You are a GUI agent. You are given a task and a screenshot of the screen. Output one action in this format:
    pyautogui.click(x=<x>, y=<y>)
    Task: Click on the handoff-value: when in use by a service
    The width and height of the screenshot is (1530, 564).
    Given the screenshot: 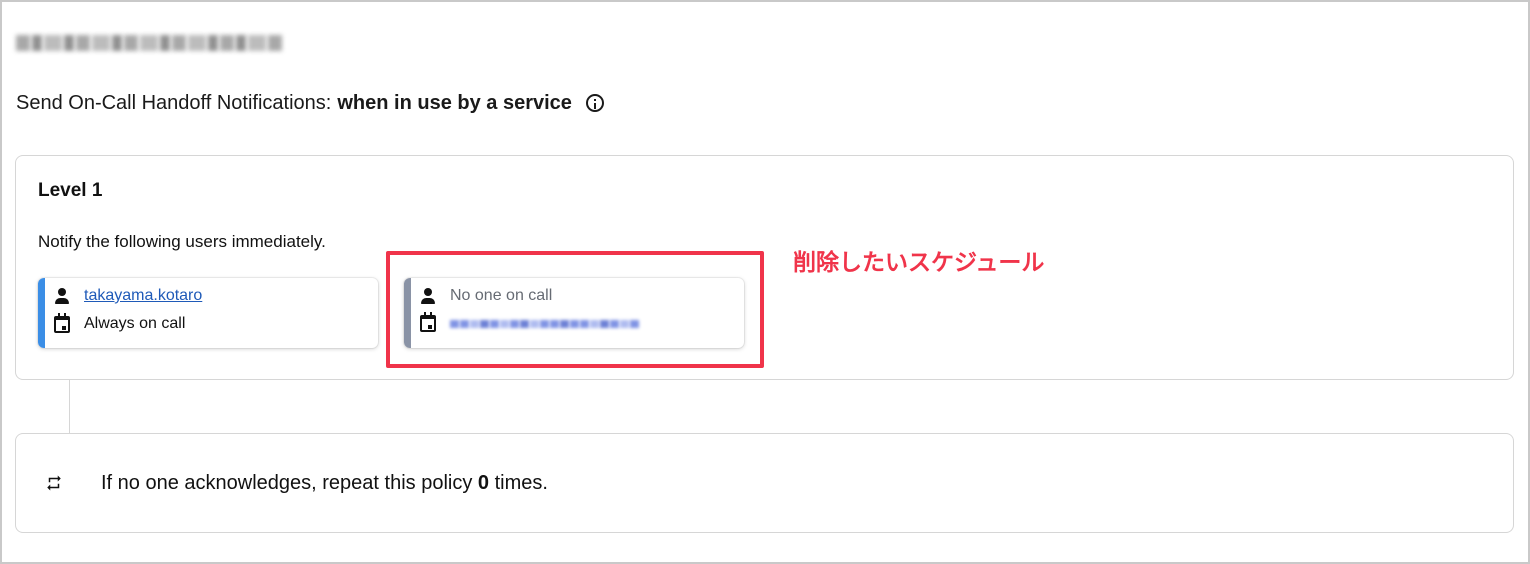 What is the action you would take?
    pyautogui.click(x=454, y=102)
    